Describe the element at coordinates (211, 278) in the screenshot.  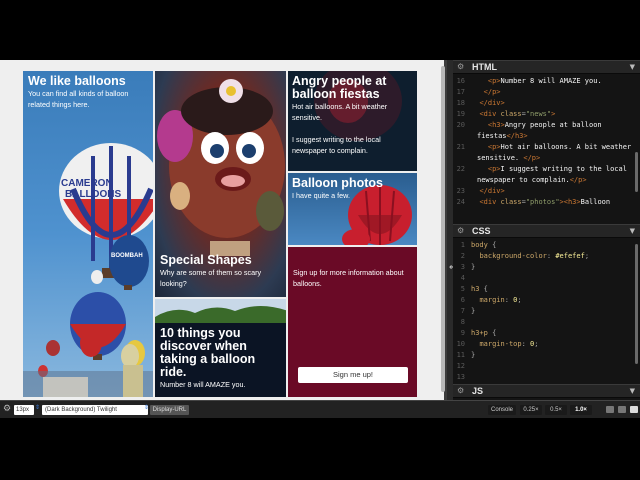
I see `shapes-text: Why are some of them so scary looking?` at that location.